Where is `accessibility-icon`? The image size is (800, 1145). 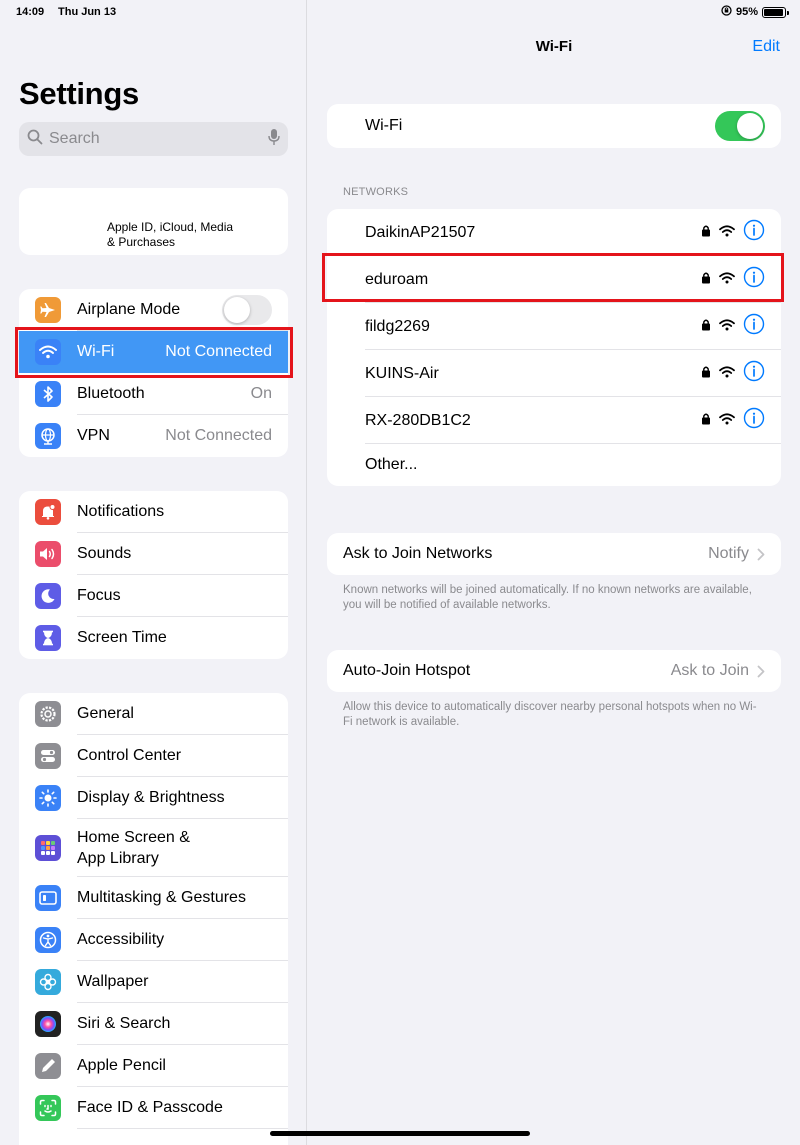 accessibility-icon is located at coordinates (48, 940).